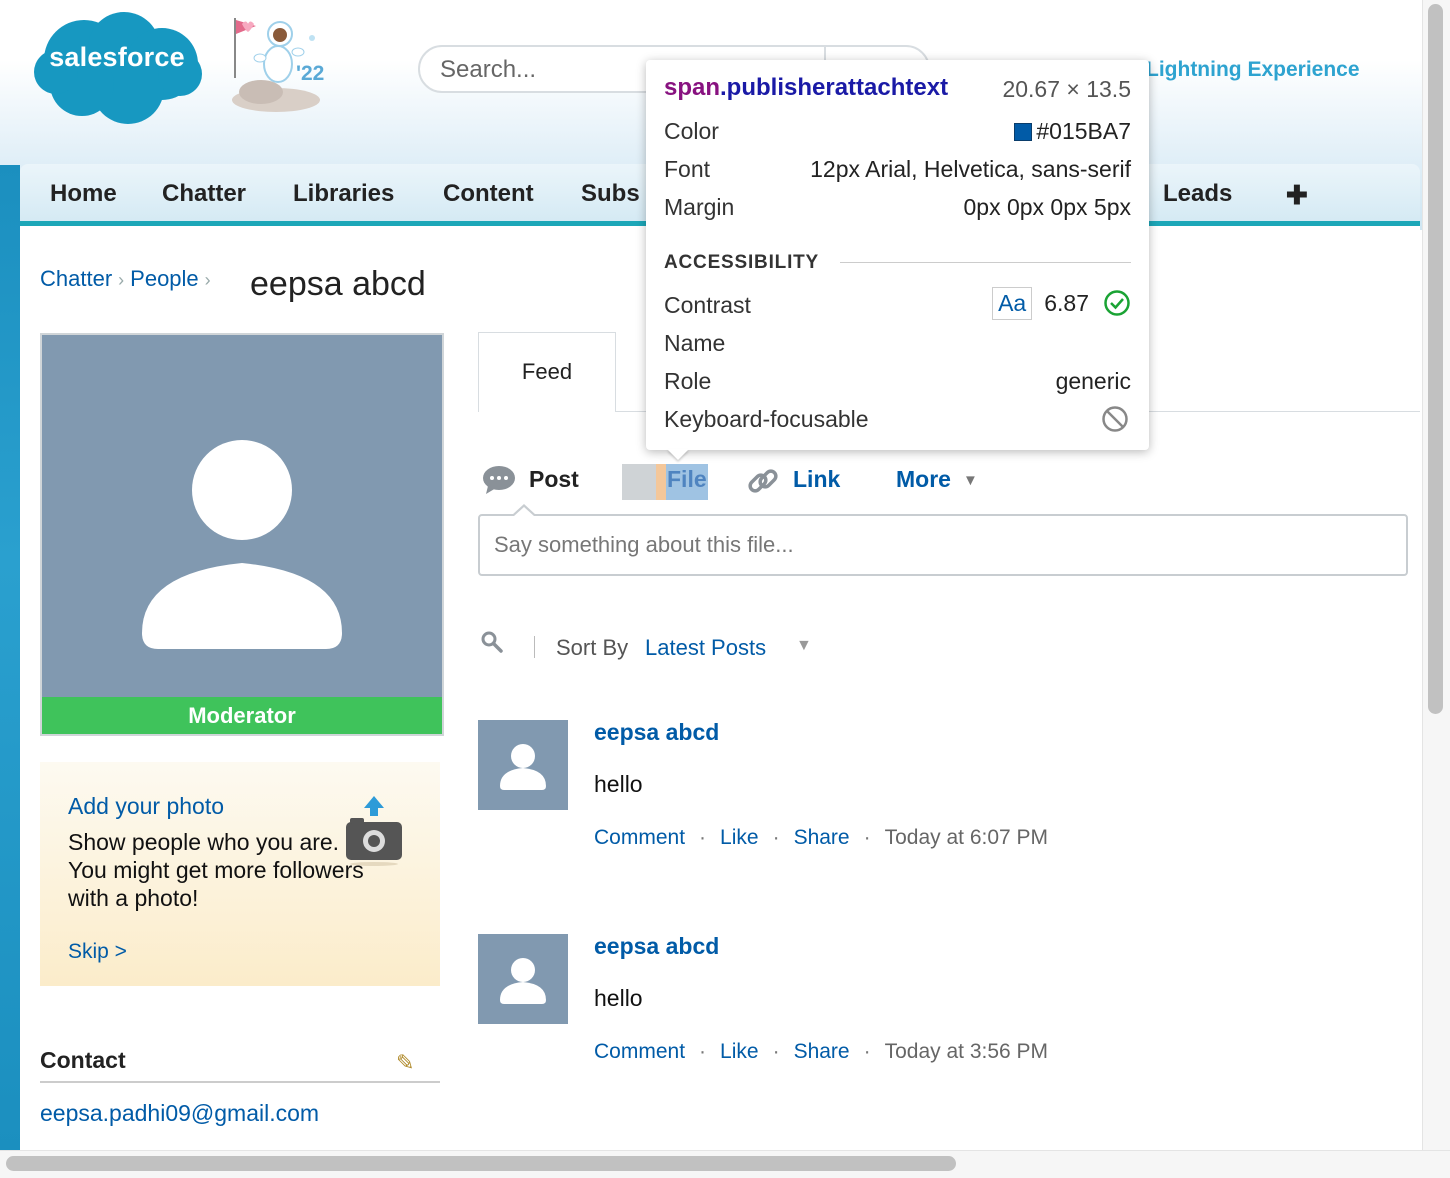 Image resolution: width=1450 pixels, height=1178 pixels. Describe the element at coordinates (766, 419) in the screenshot. I see `keyboard-focusable-label: Keyboard-focusable` at that location.